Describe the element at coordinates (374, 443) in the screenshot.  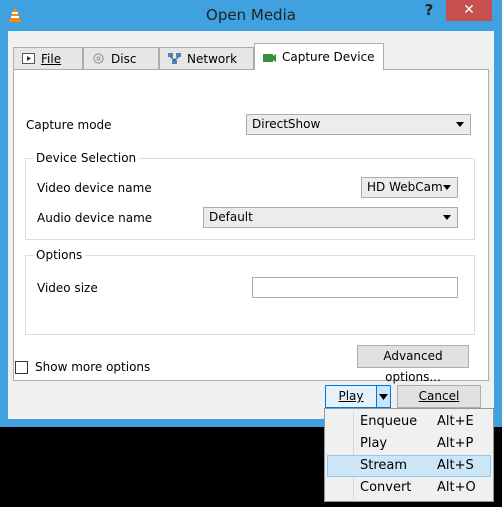
I see `menu-item-label: Play` at that location.